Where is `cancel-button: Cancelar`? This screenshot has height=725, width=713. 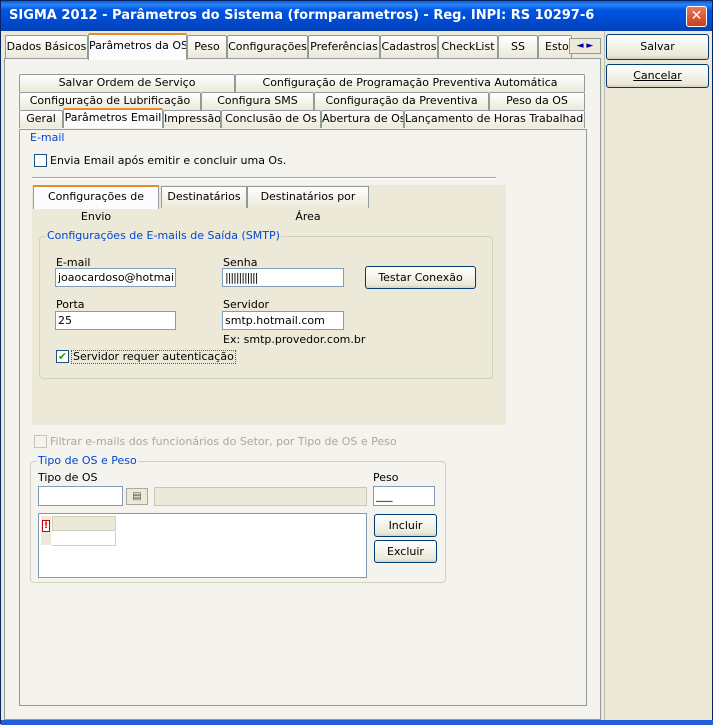 cancel-button: Cancelar is located at coordinates (657, 76).